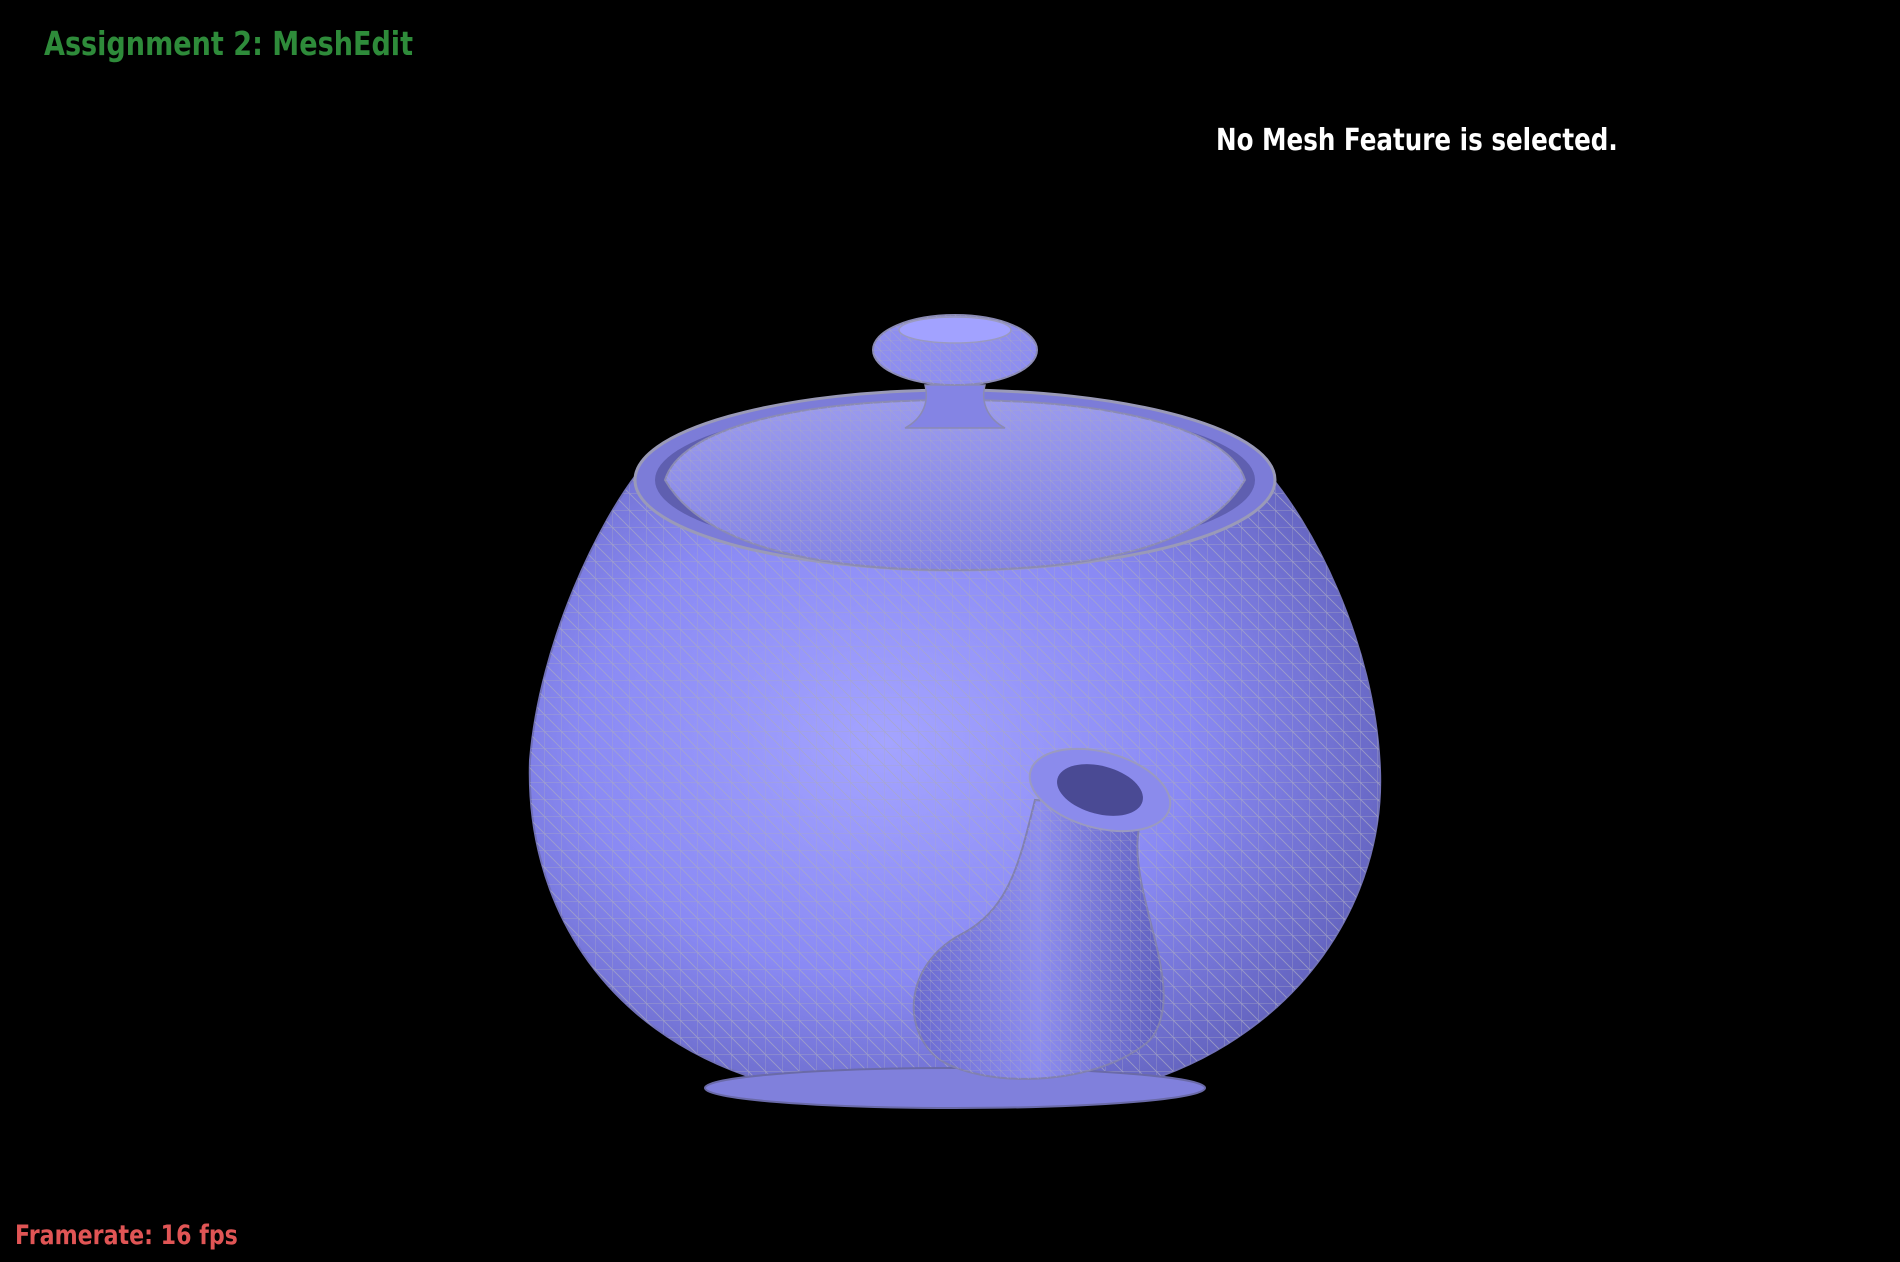 This screenshot has height=1262, width=1900. What do you see at coordinates (126, 1235) in the screenshot?
I see `framerate-readout: Framerate: 16 fps` at bounding box center [126, 1235].